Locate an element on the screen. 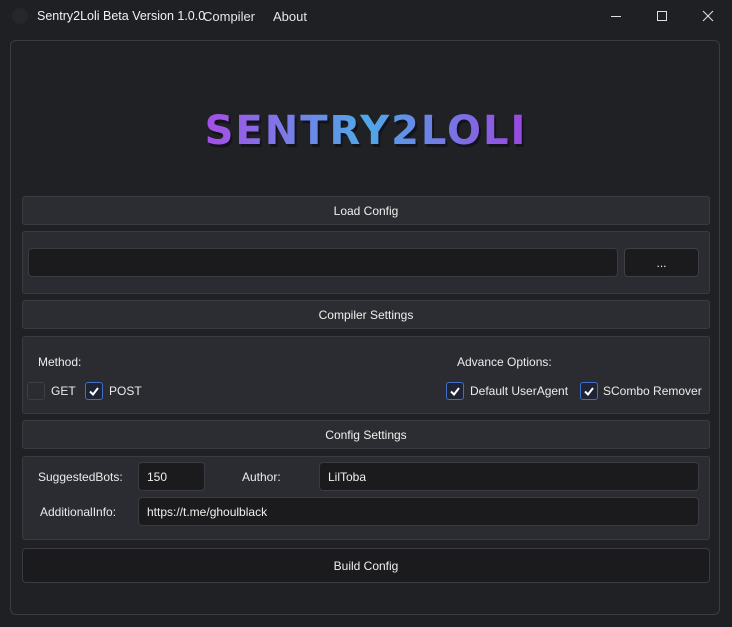 This screenshot has width=732, height=627. minimize-button is located at coordinates (616, 16).